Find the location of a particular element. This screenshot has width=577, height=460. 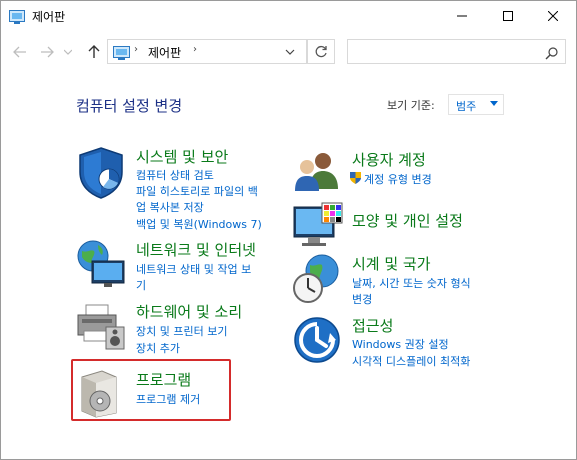

link-devices-printers: 장치 및 프린터 보기 is located at coordinates (181, 331).